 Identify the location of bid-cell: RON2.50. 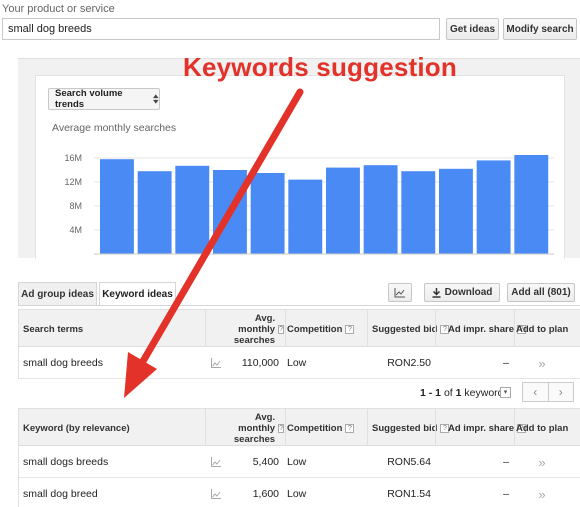
(409, 363).